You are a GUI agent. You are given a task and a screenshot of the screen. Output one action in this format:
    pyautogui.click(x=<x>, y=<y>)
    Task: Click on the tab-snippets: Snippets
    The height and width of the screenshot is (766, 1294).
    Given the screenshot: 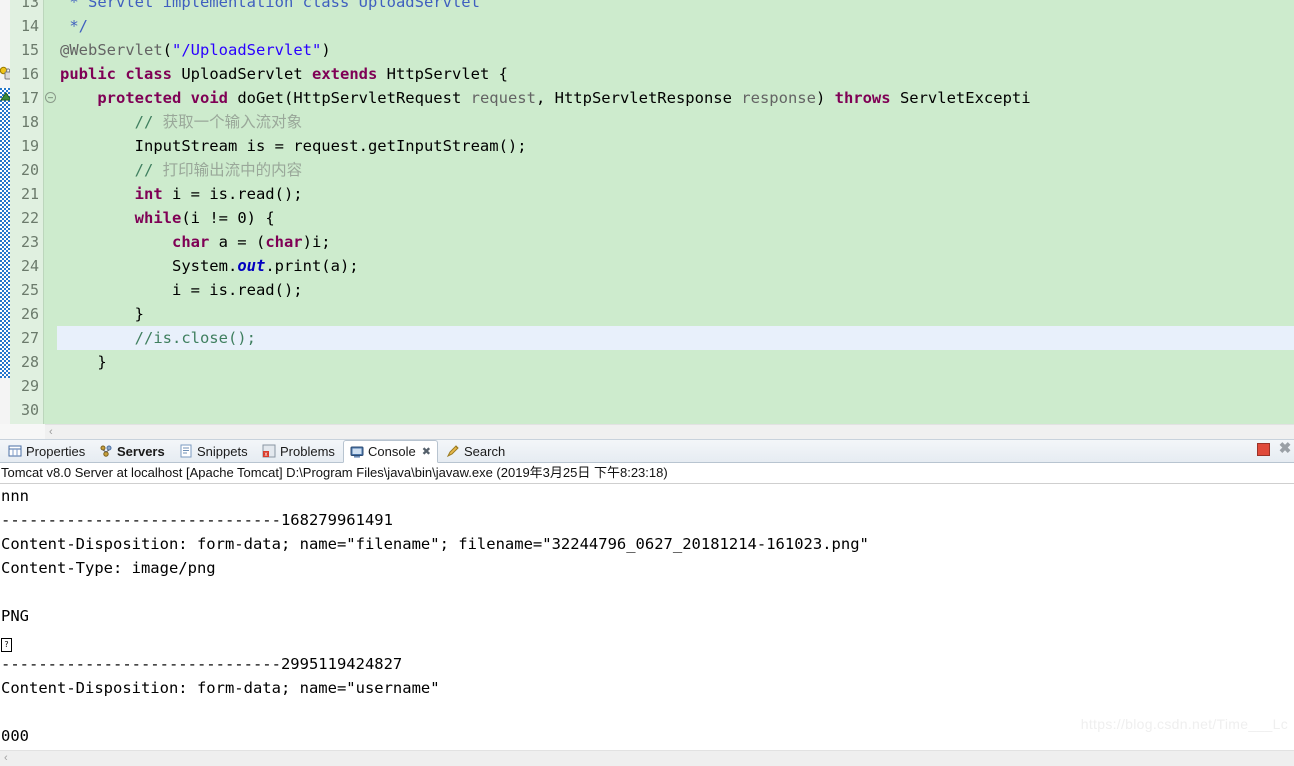 What is the action you would take?
    pyautogui.click(x=213, y=451)
    